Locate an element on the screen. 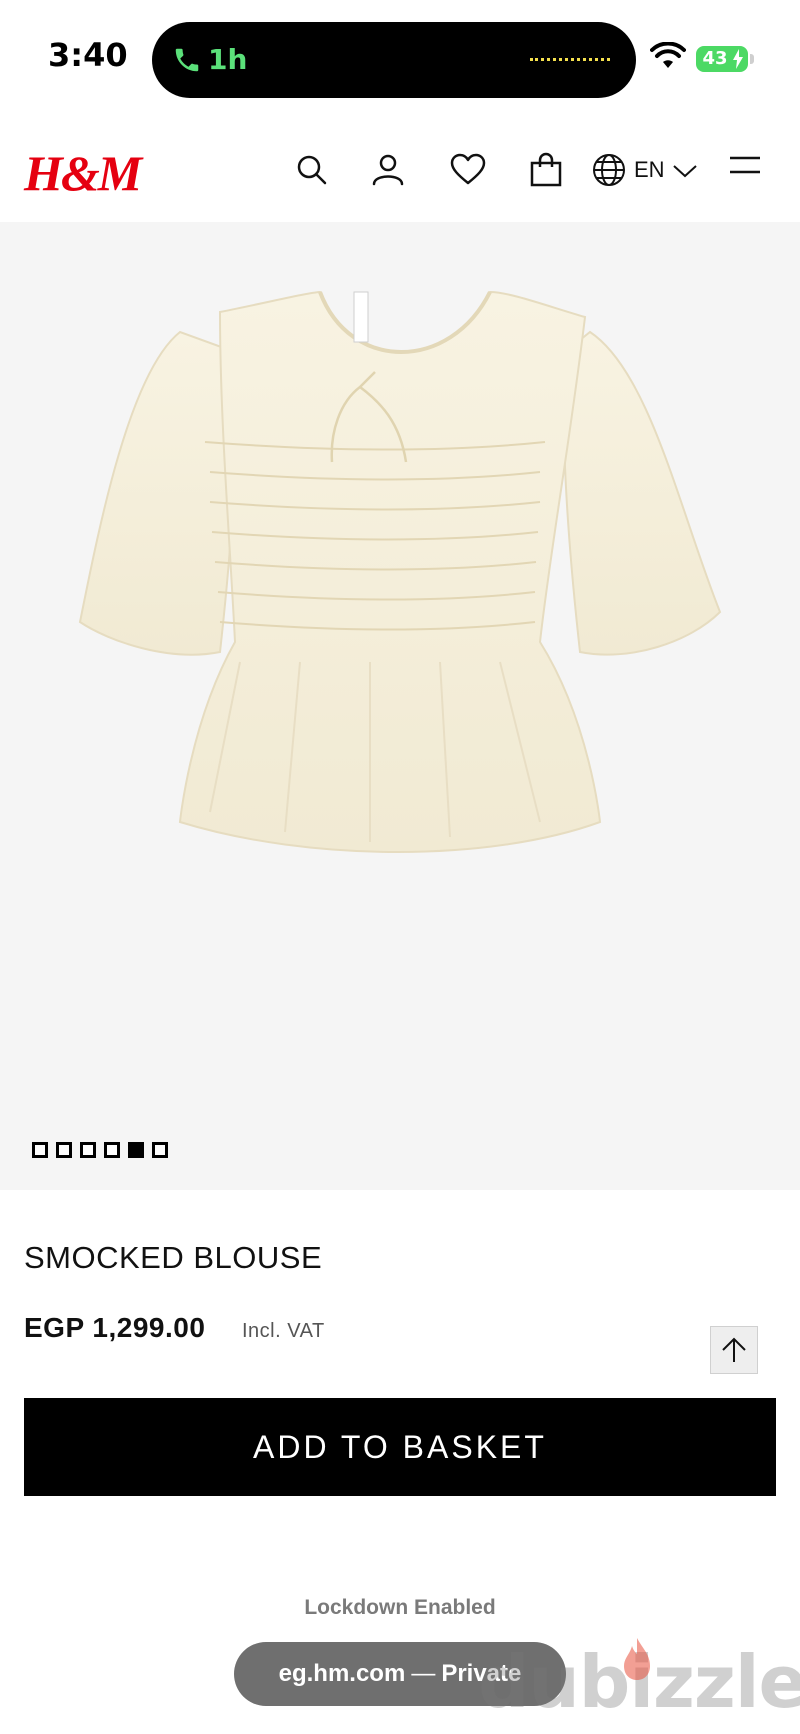 The height and width of the screenshot is (1734, 800). site-header: H&M EN is located at coordinates (400, 166).